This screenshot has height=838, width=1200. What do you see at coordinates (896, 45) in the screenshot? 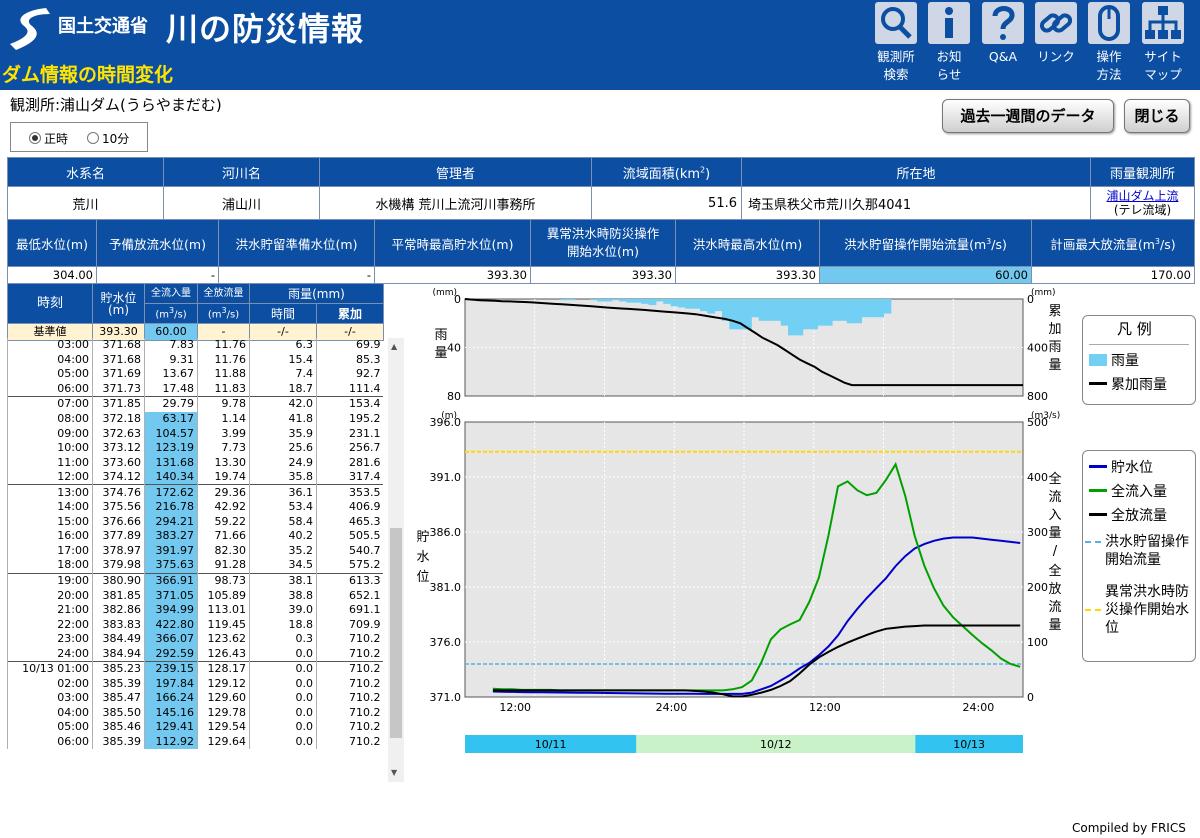
I see `nav-station-search: 観測所 検索` at bounding box center [896, 45].